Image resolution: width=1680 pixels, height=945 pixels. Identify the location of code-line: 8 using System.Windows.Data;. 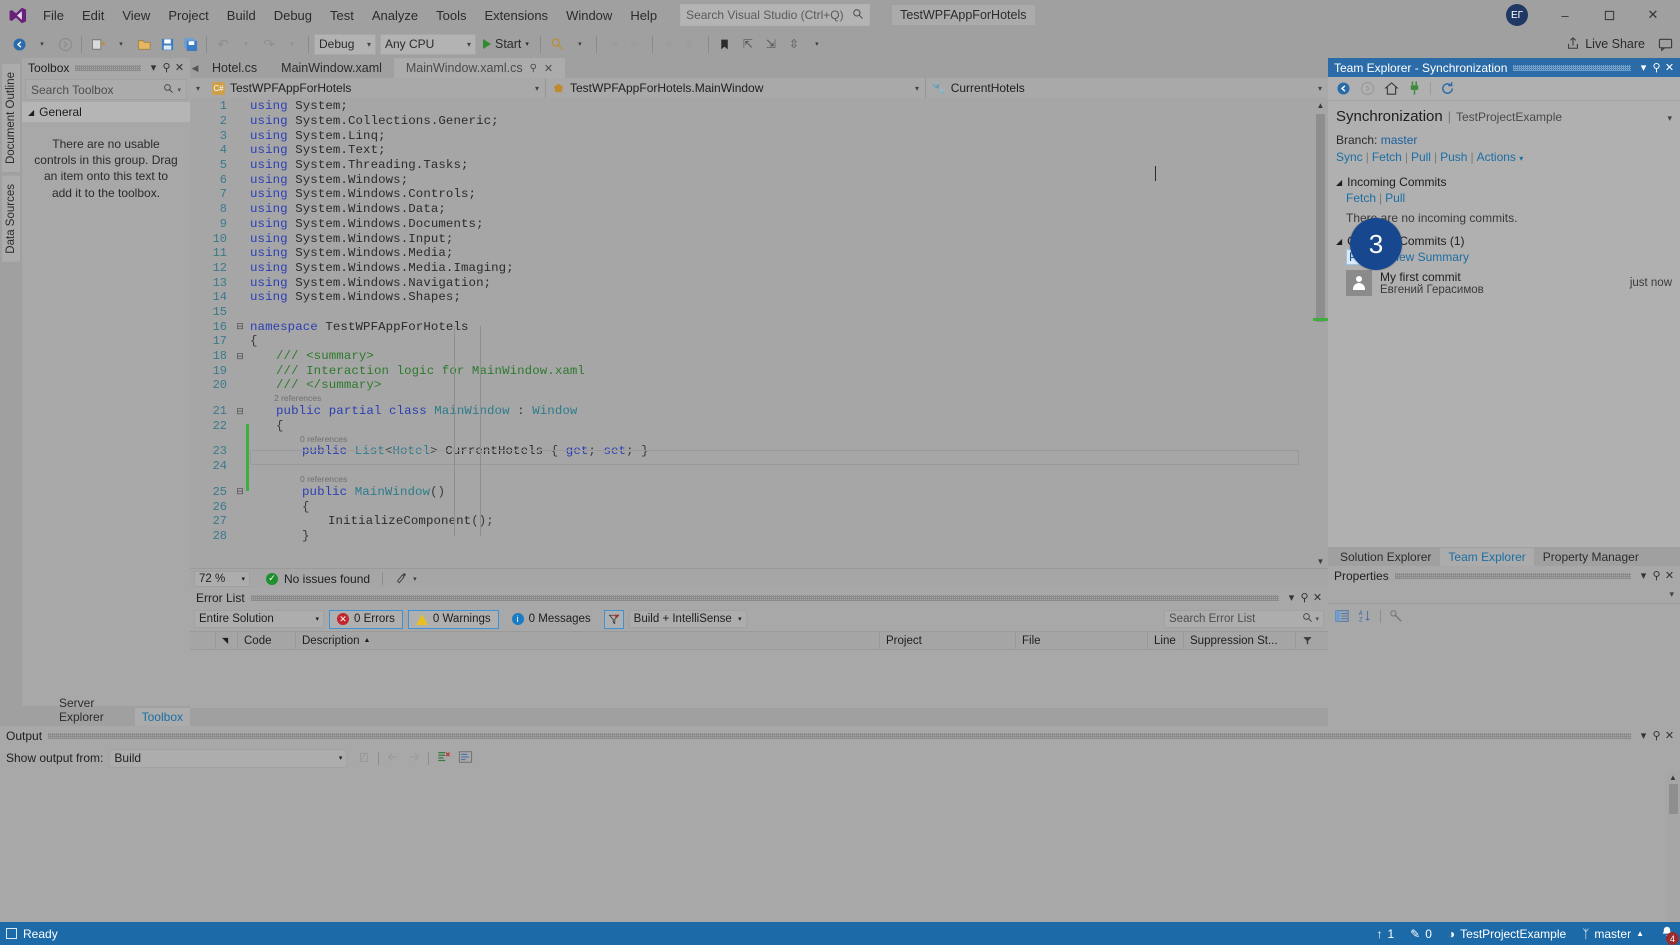
(751, 209).